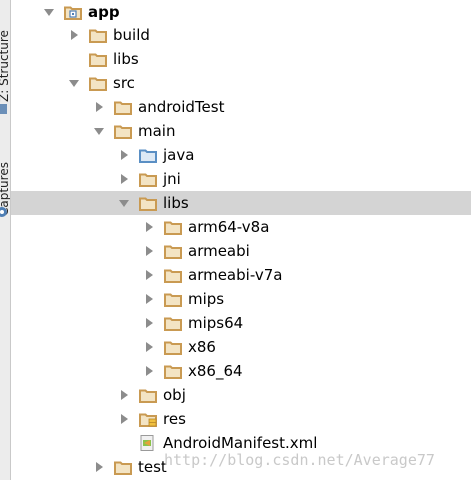  Describe the element at coordinates (147, 443) in the screenshot. I see `manifest-file-icon` at that location.